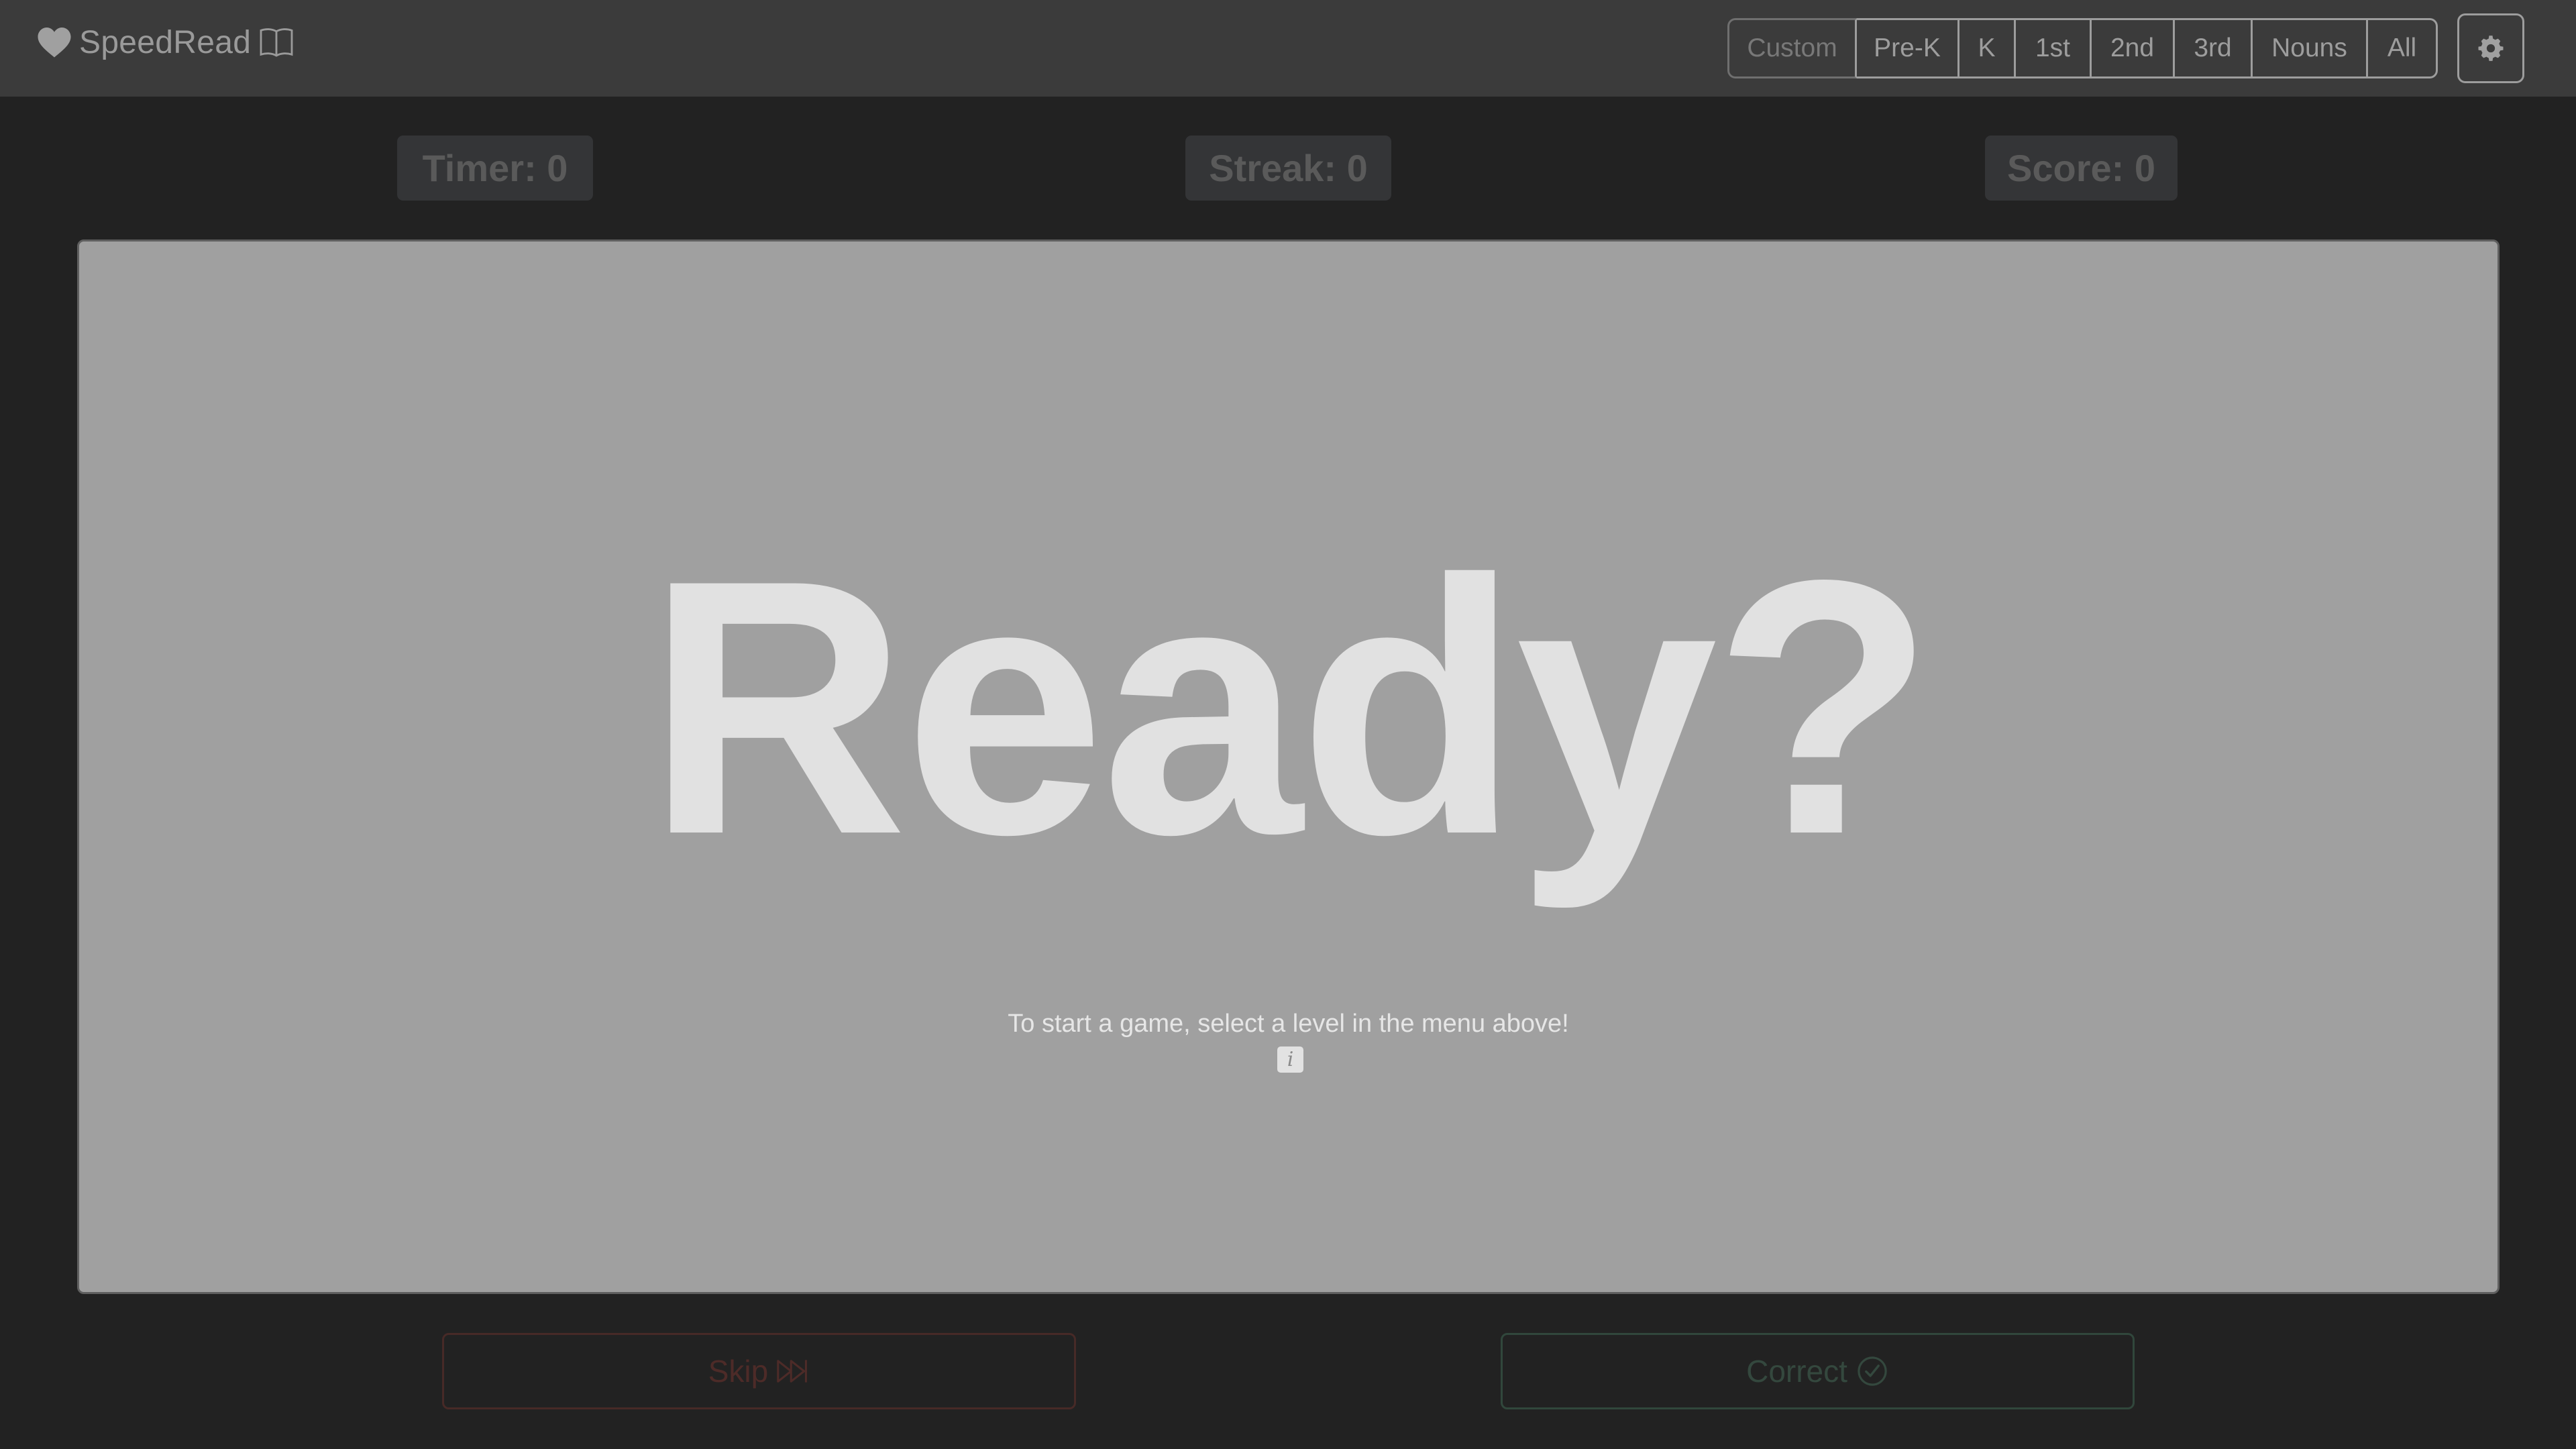 The image size is (2576, 1449). I want to click on brand: SpeedRead, so click(166, 43).